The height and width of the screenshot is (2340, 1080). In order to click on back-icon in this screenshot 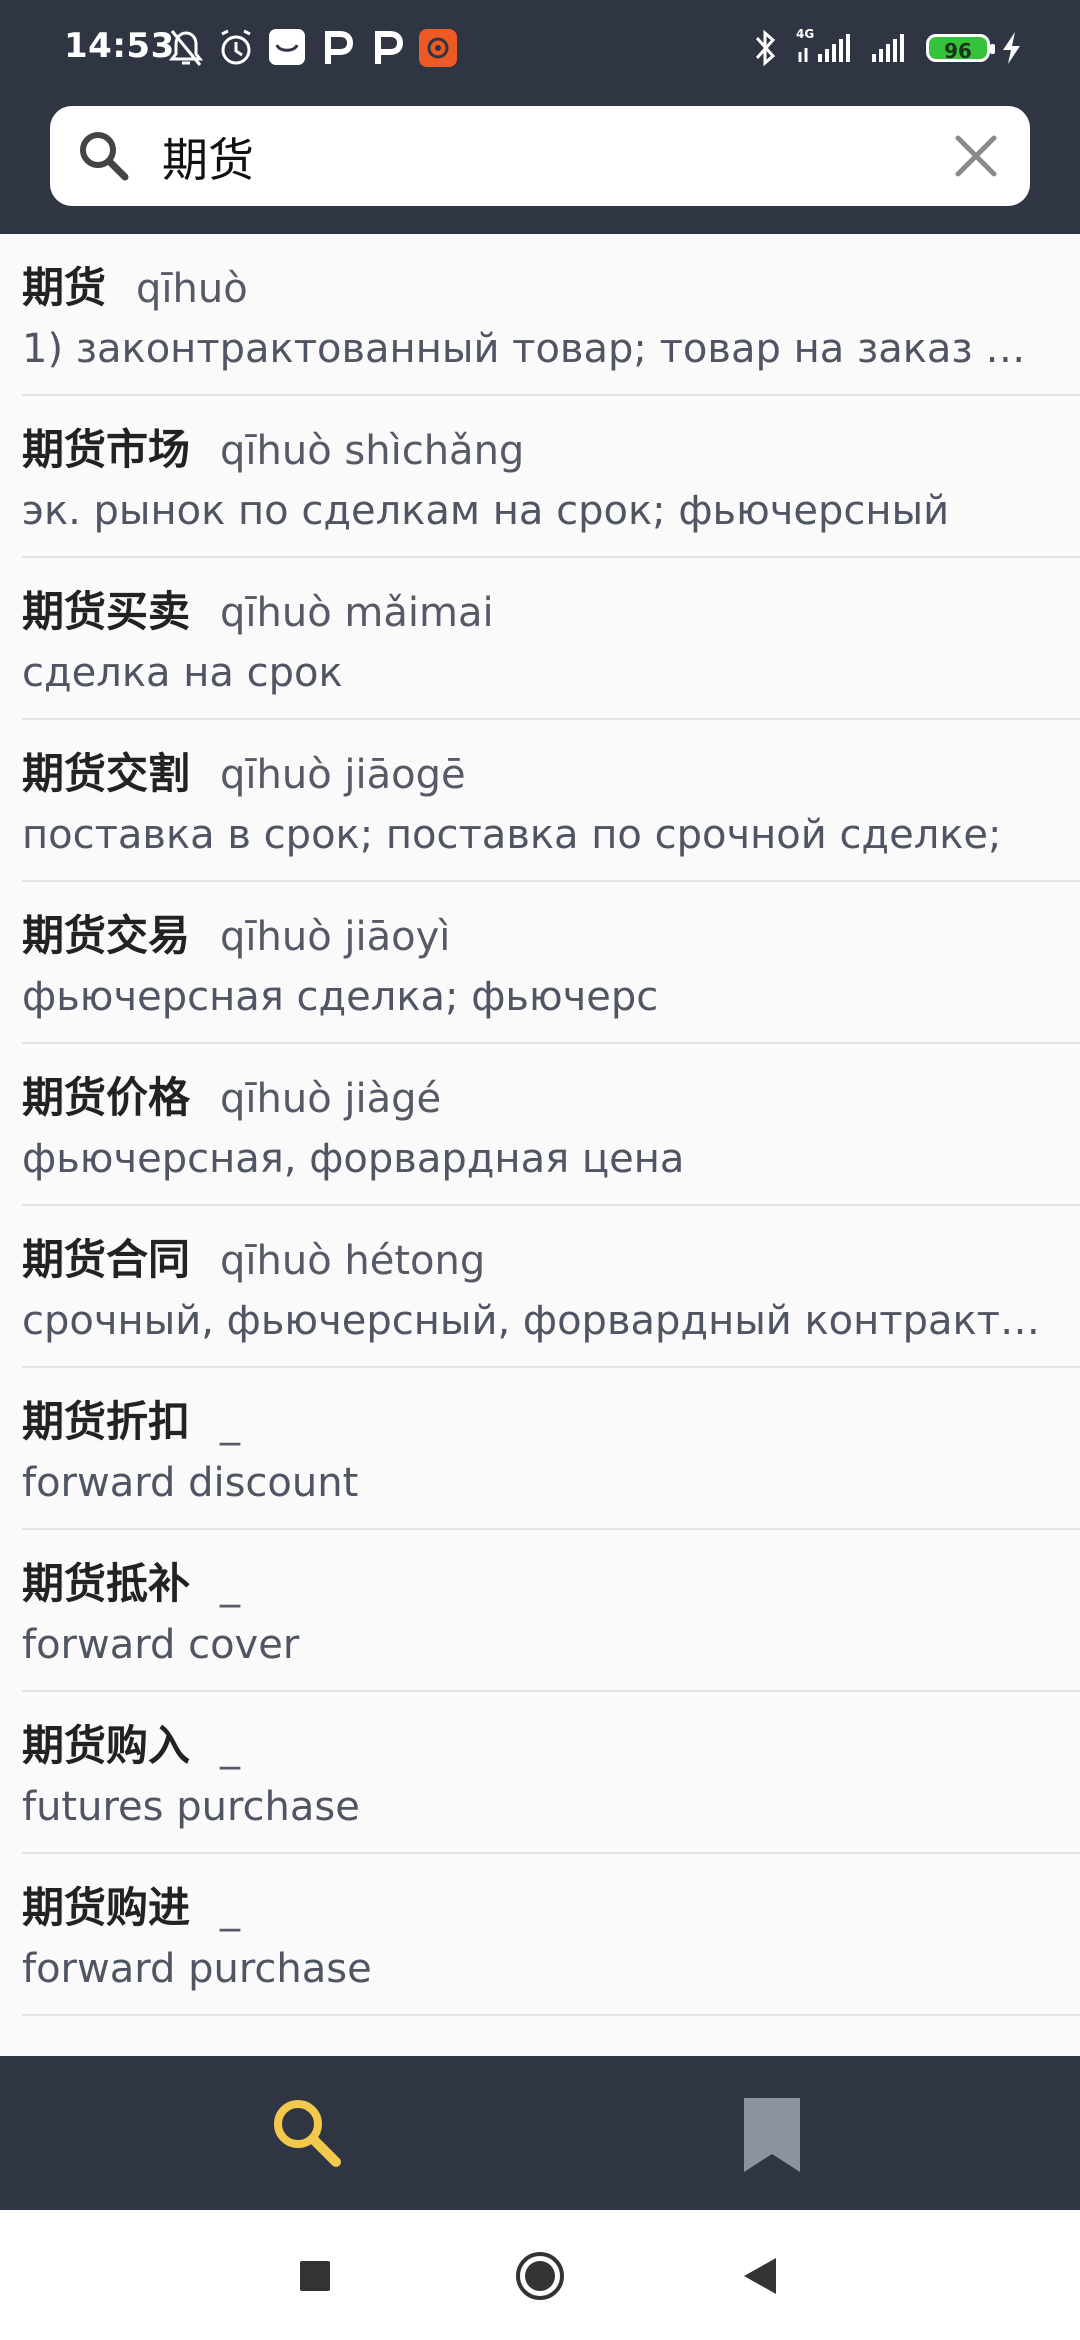, I will do `click(761, 2276)`.